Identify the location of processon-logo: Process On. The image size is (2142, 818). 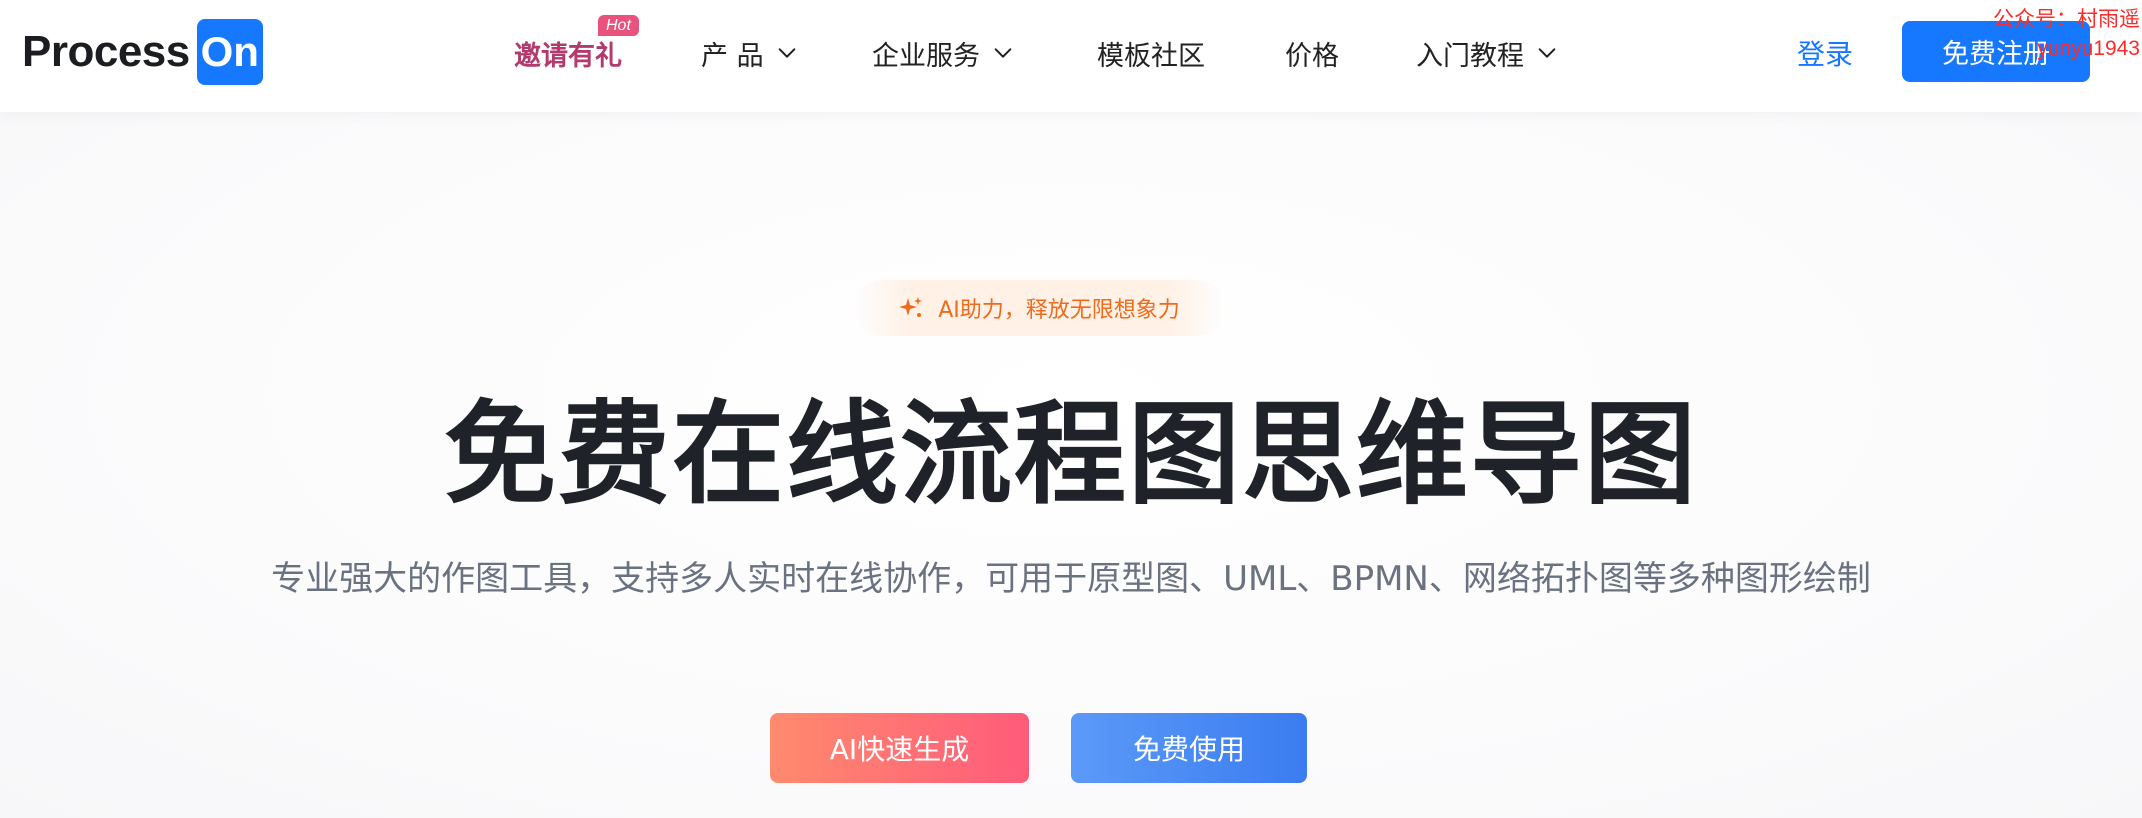
(142, 52).